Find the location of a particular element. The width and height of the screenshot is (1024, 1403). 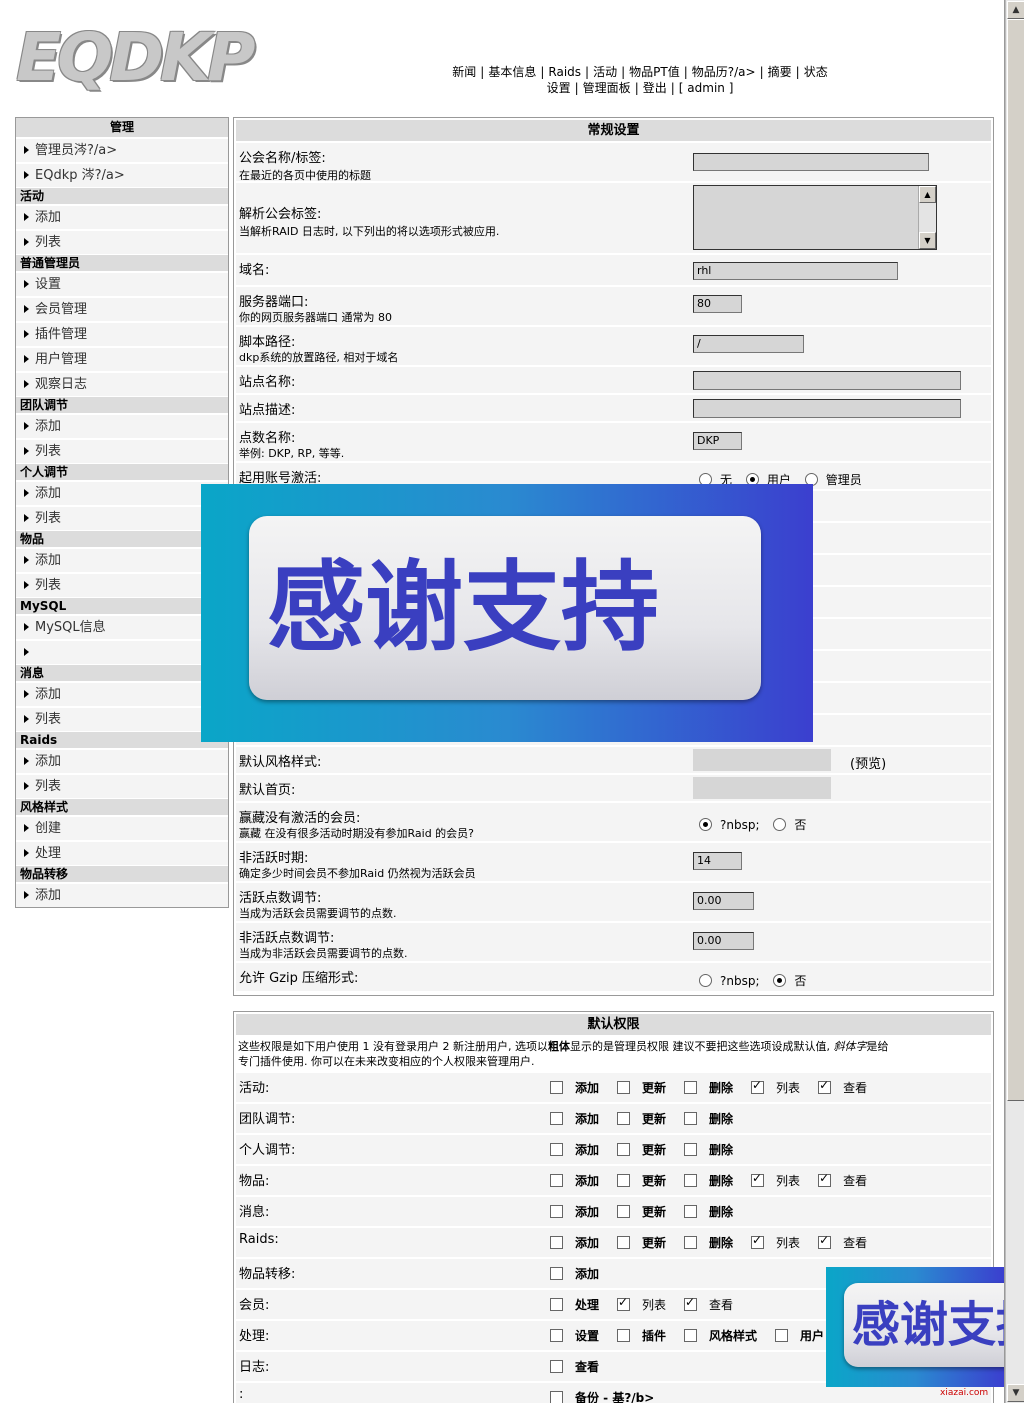

style-preview-link: (预览) is located at coordinates (868, 762).